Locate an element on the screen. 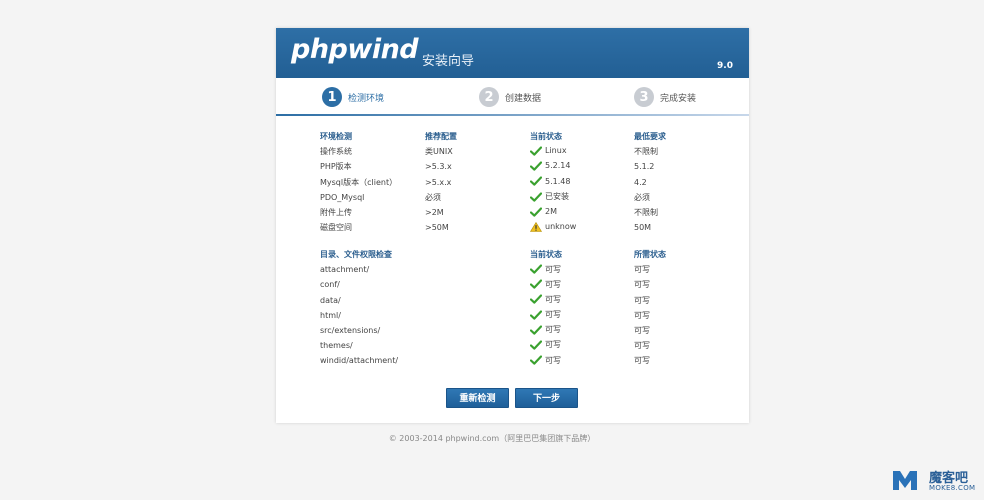 This screenshot has height=500, width=984. table-row: themes/可写 可写 is located at coordinates (520, 345).